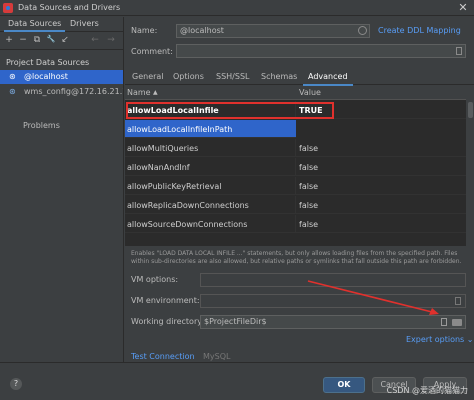 The height and width of the screenshot is (400, 474). I want to click on wrench-icon: 🔧, so click(51, 39).